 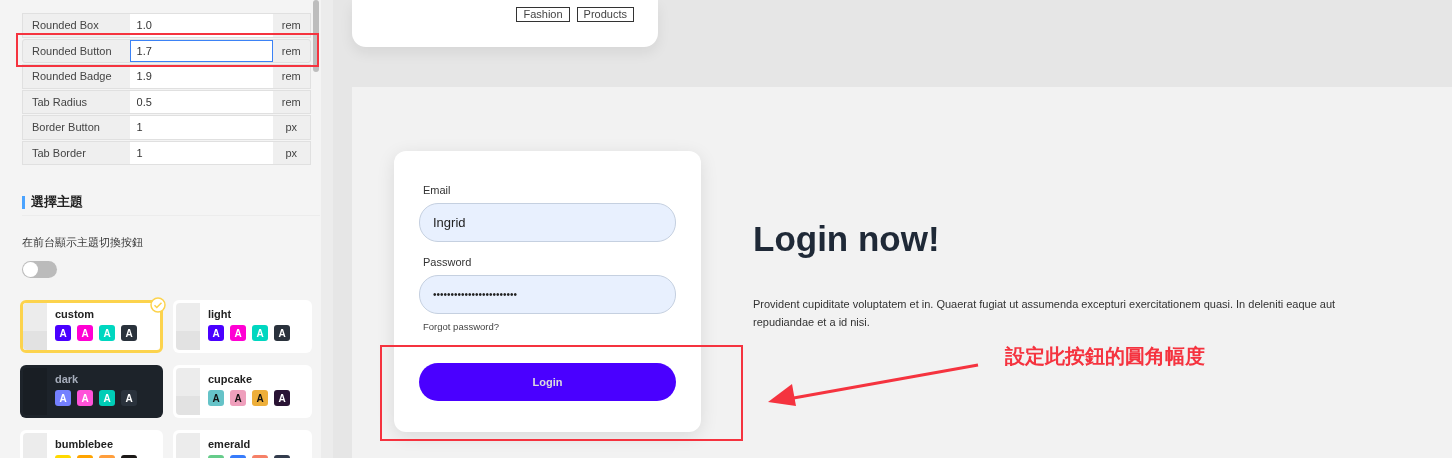 I want to click on theme-name: emerald, so click(x=230, y=444).